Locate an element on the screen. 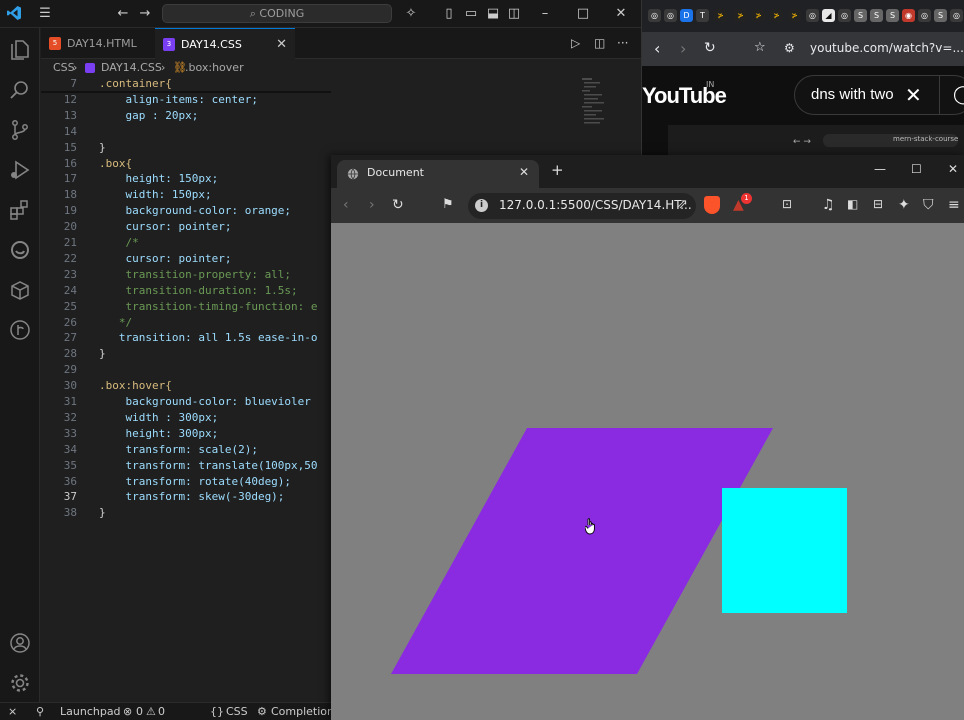 This screenshot has width=964, height=720. address-bar: i 127.0.0.1:5500/CSS/DAY14.HT... ⇗ is located at coordinates (582, 206).